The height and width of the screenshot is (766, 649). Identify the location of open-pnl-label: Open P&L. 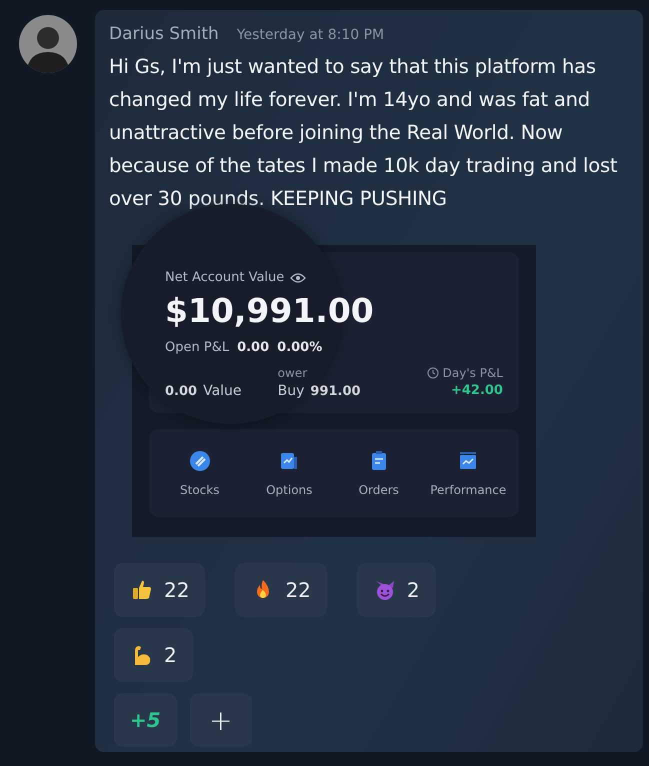
(197, 347).